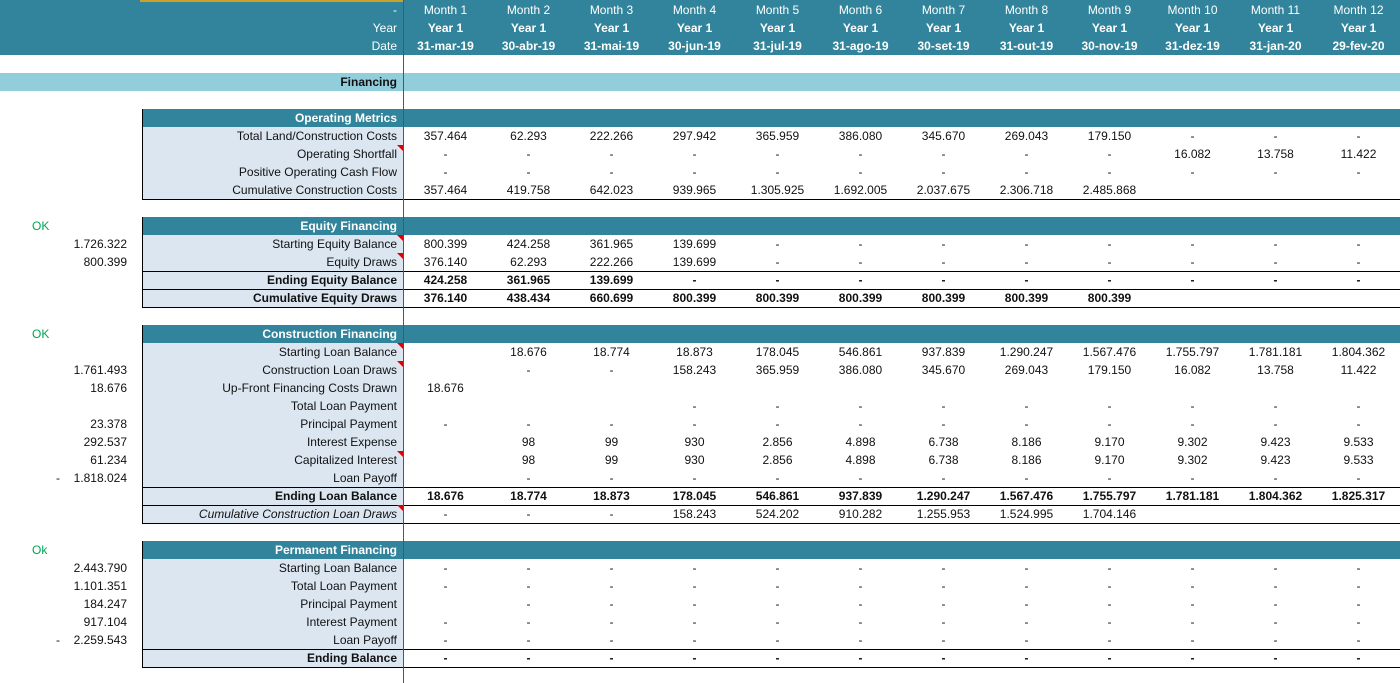 The image size is (1400, 683). Describe the element at coordinates (1275, 10) in the screenshot. I see `header-month-cell: Month 11` at that location.